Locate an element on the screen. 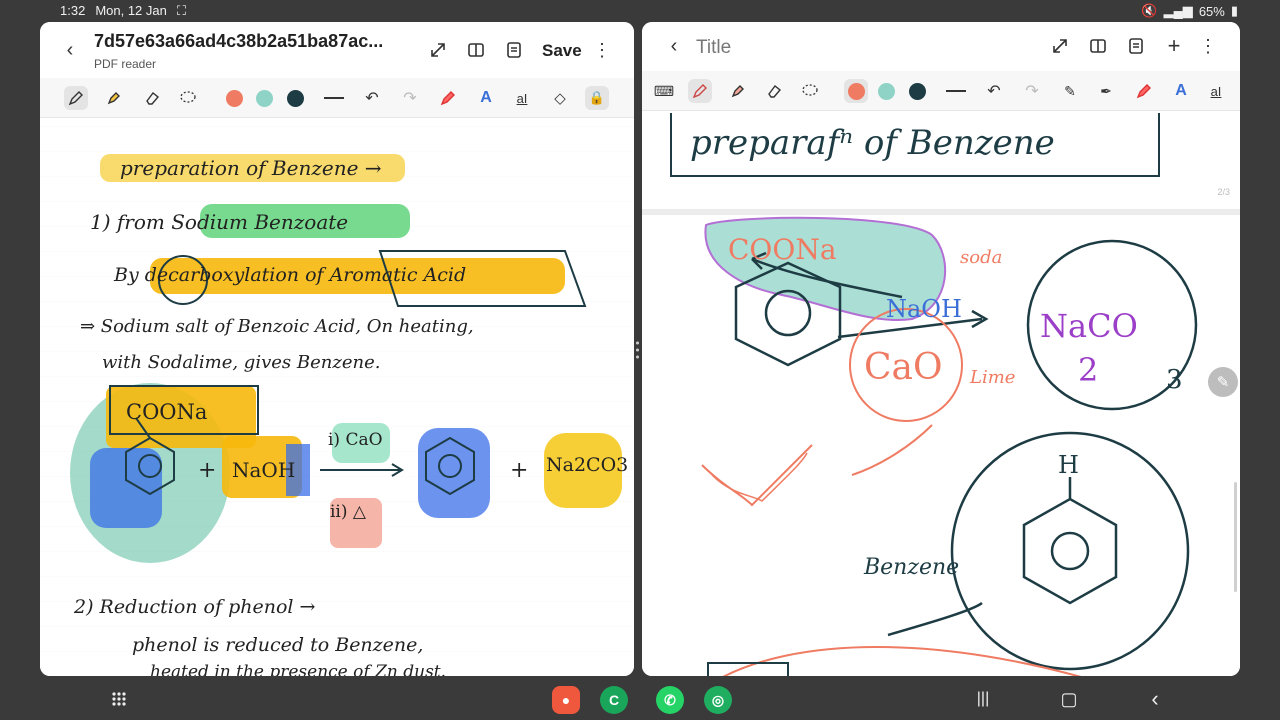 The height and width of the screenshot is (720, 1280). note-plus-1: + is located at coordinates (207, 470).